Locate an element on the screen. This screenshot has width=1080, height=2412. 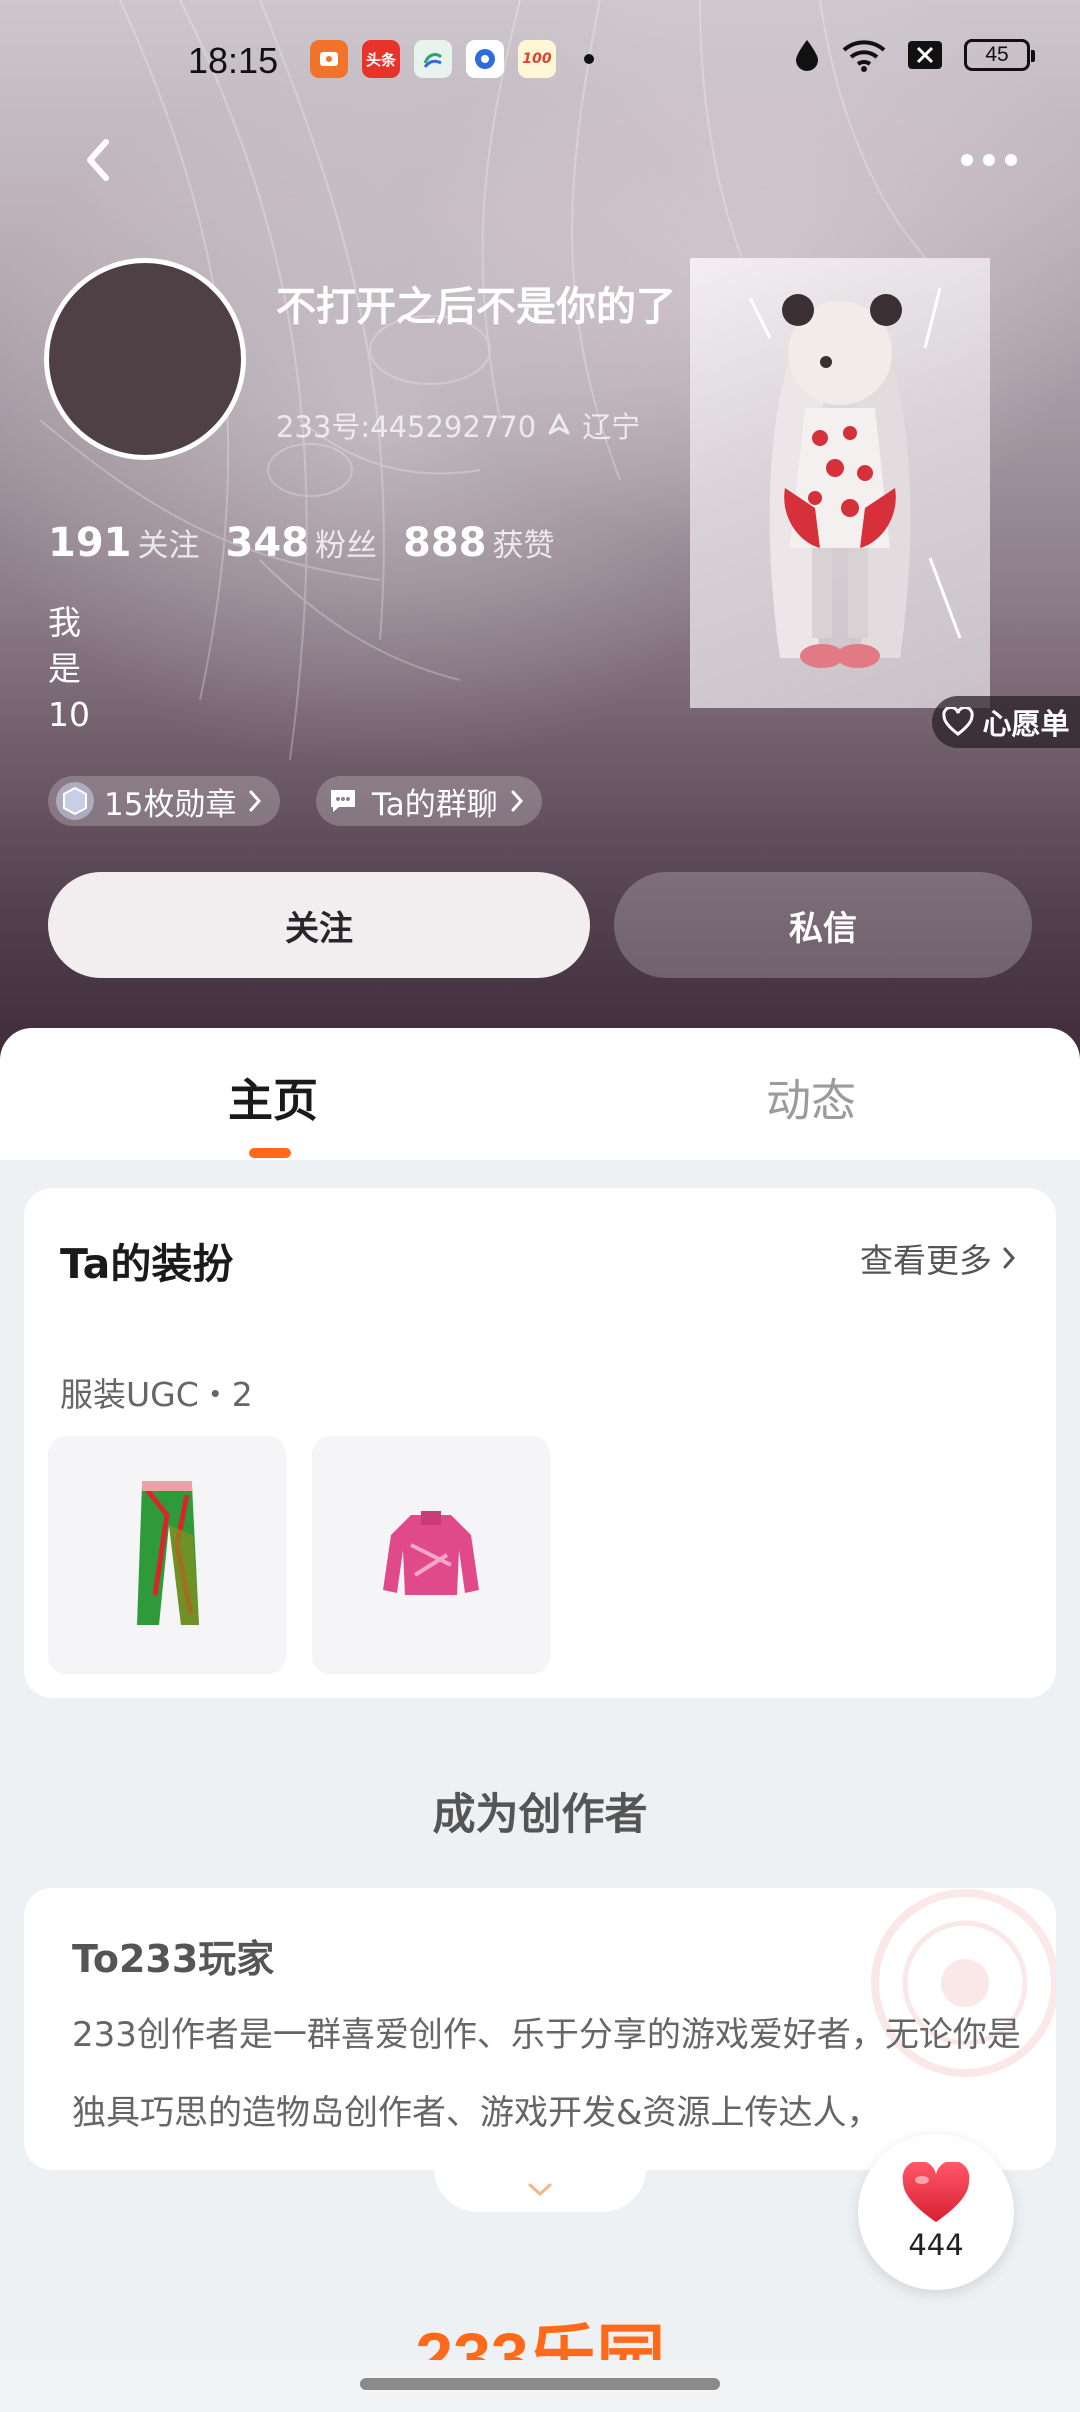
location-text: 辽宁 is located at coordinates (611, 427).